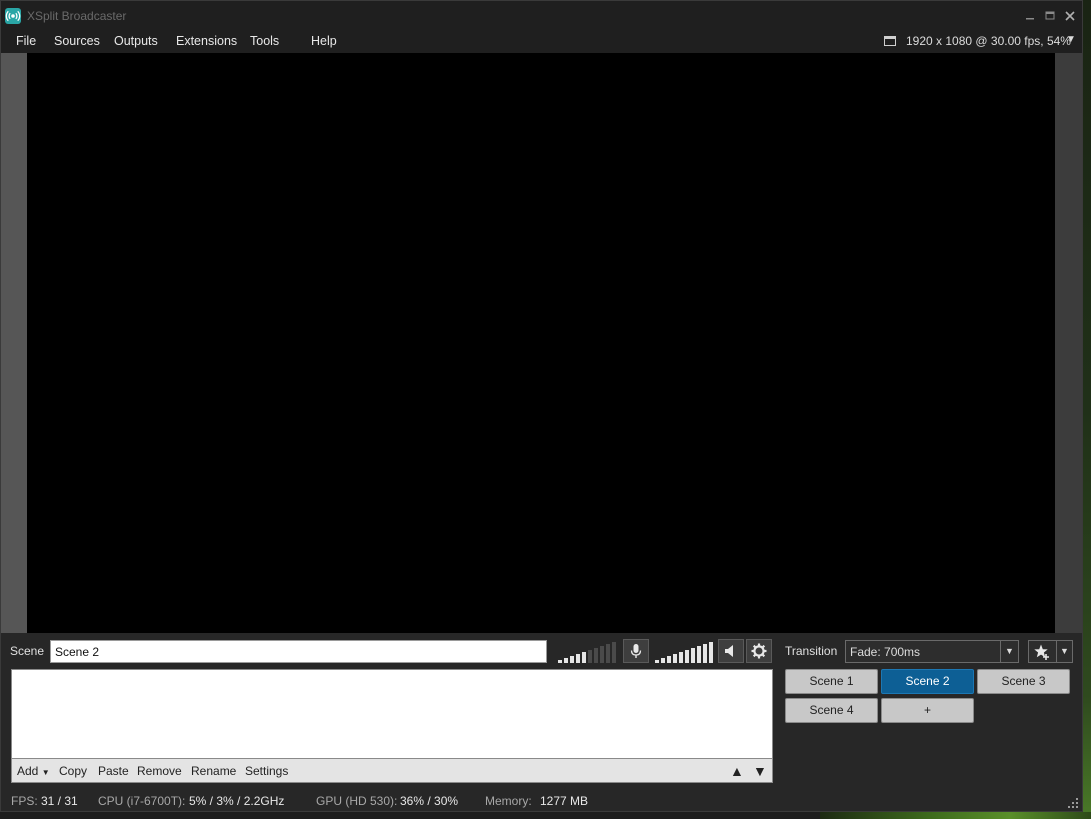 Image resolution: width=1091 pixels, height=819 pixels. I want to click on resolution-caret-icon: ▼, so click(1071, 39).